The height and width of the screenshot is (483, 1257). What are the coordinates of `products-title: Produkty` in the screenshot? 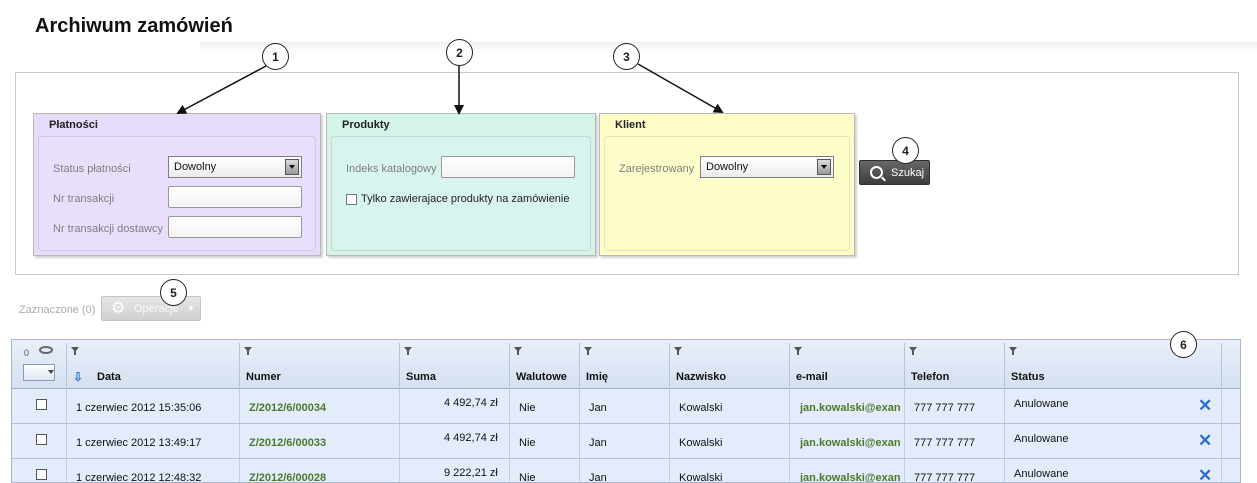 It's located at (366, 125).